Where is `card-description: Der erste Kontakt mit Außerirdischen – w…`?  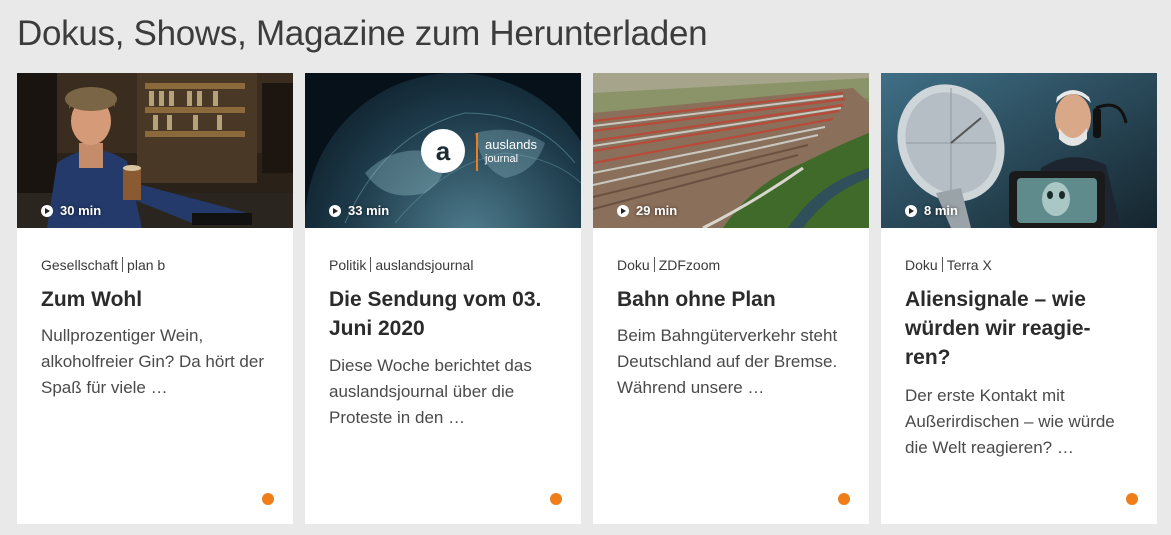
card-description: Der erste Kontakt mit Außerirdischen – w… is located at coordinates (1010, 421).